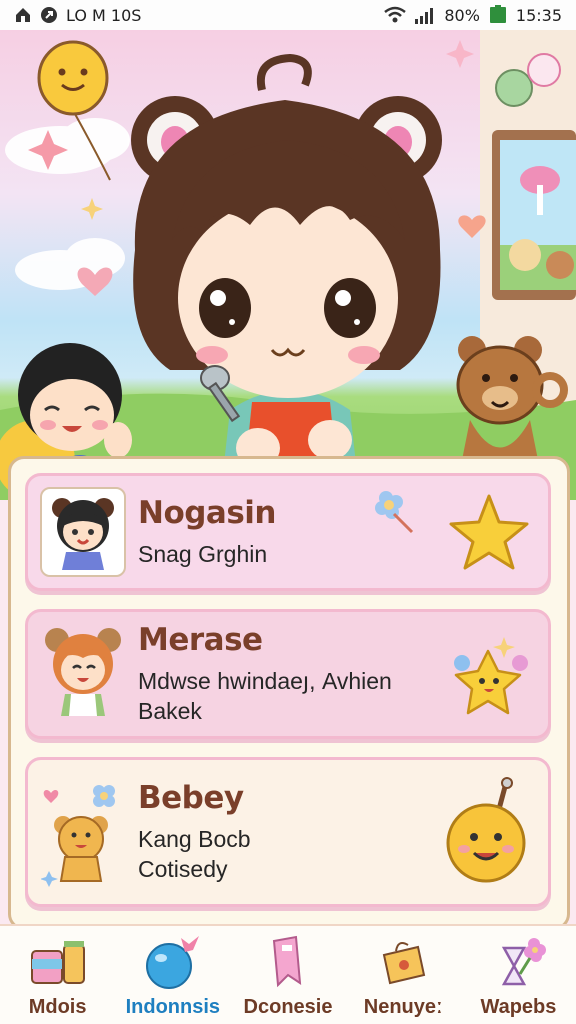 The height and width of the screenshot is (1024, 576). Describe the element at coordinates (288, 962) in the screenshot. I see `bookmark-icon` at that location.